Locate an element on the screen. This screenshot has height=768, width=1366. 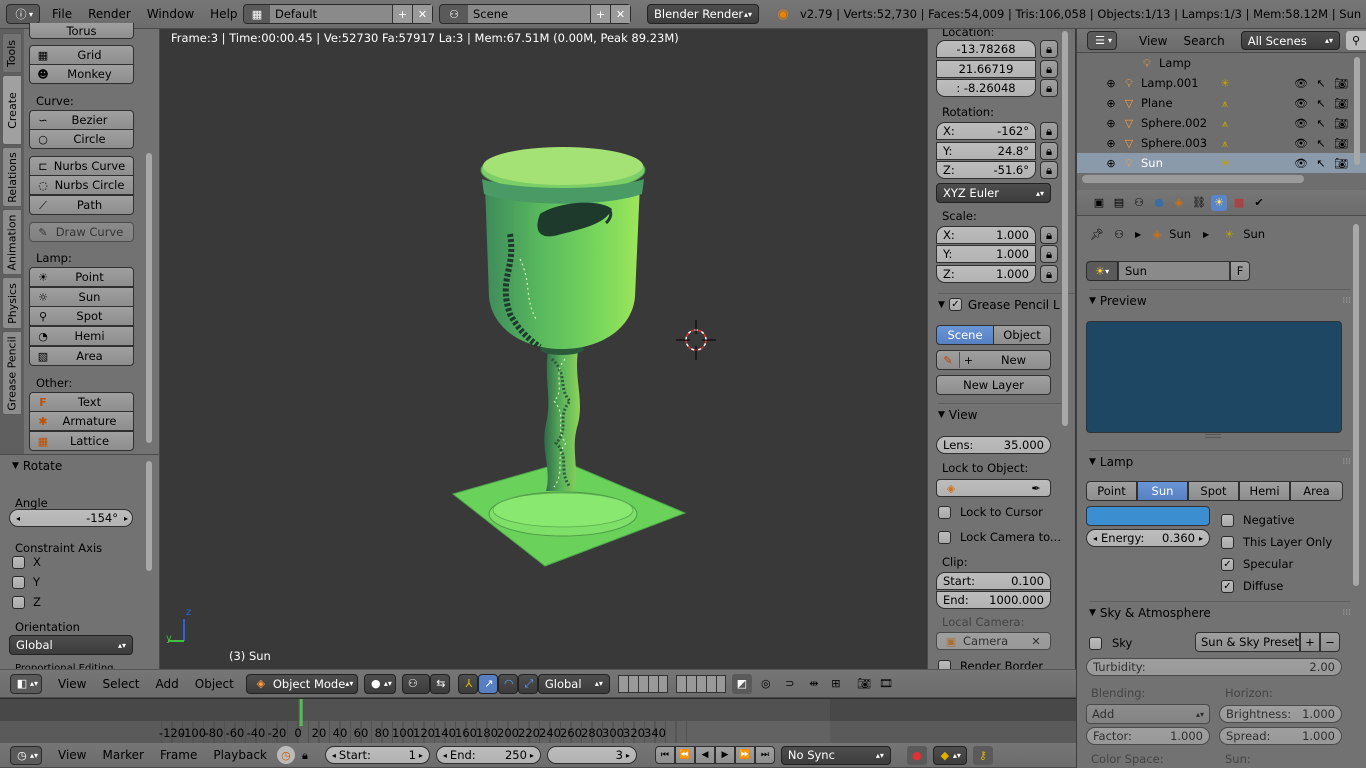
sky-option: Sky is located at coordinates (1110, 643).